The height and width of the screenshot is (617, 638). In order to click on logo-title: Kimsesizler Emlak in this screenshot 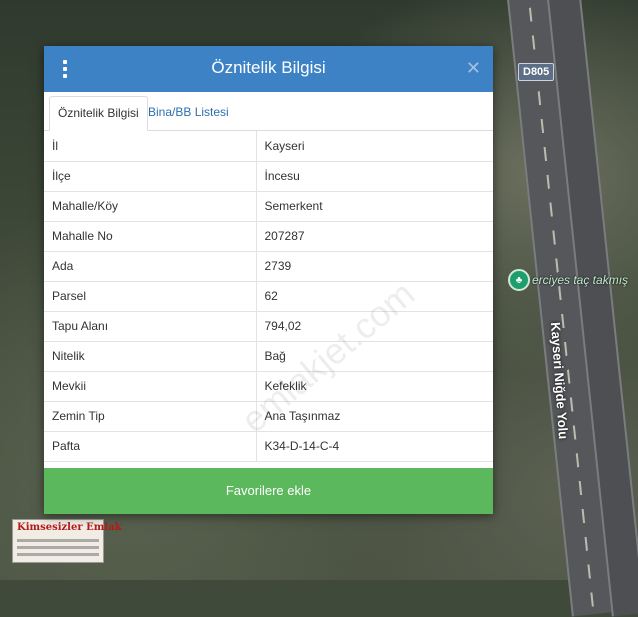, I will do `click(69, 527)`.